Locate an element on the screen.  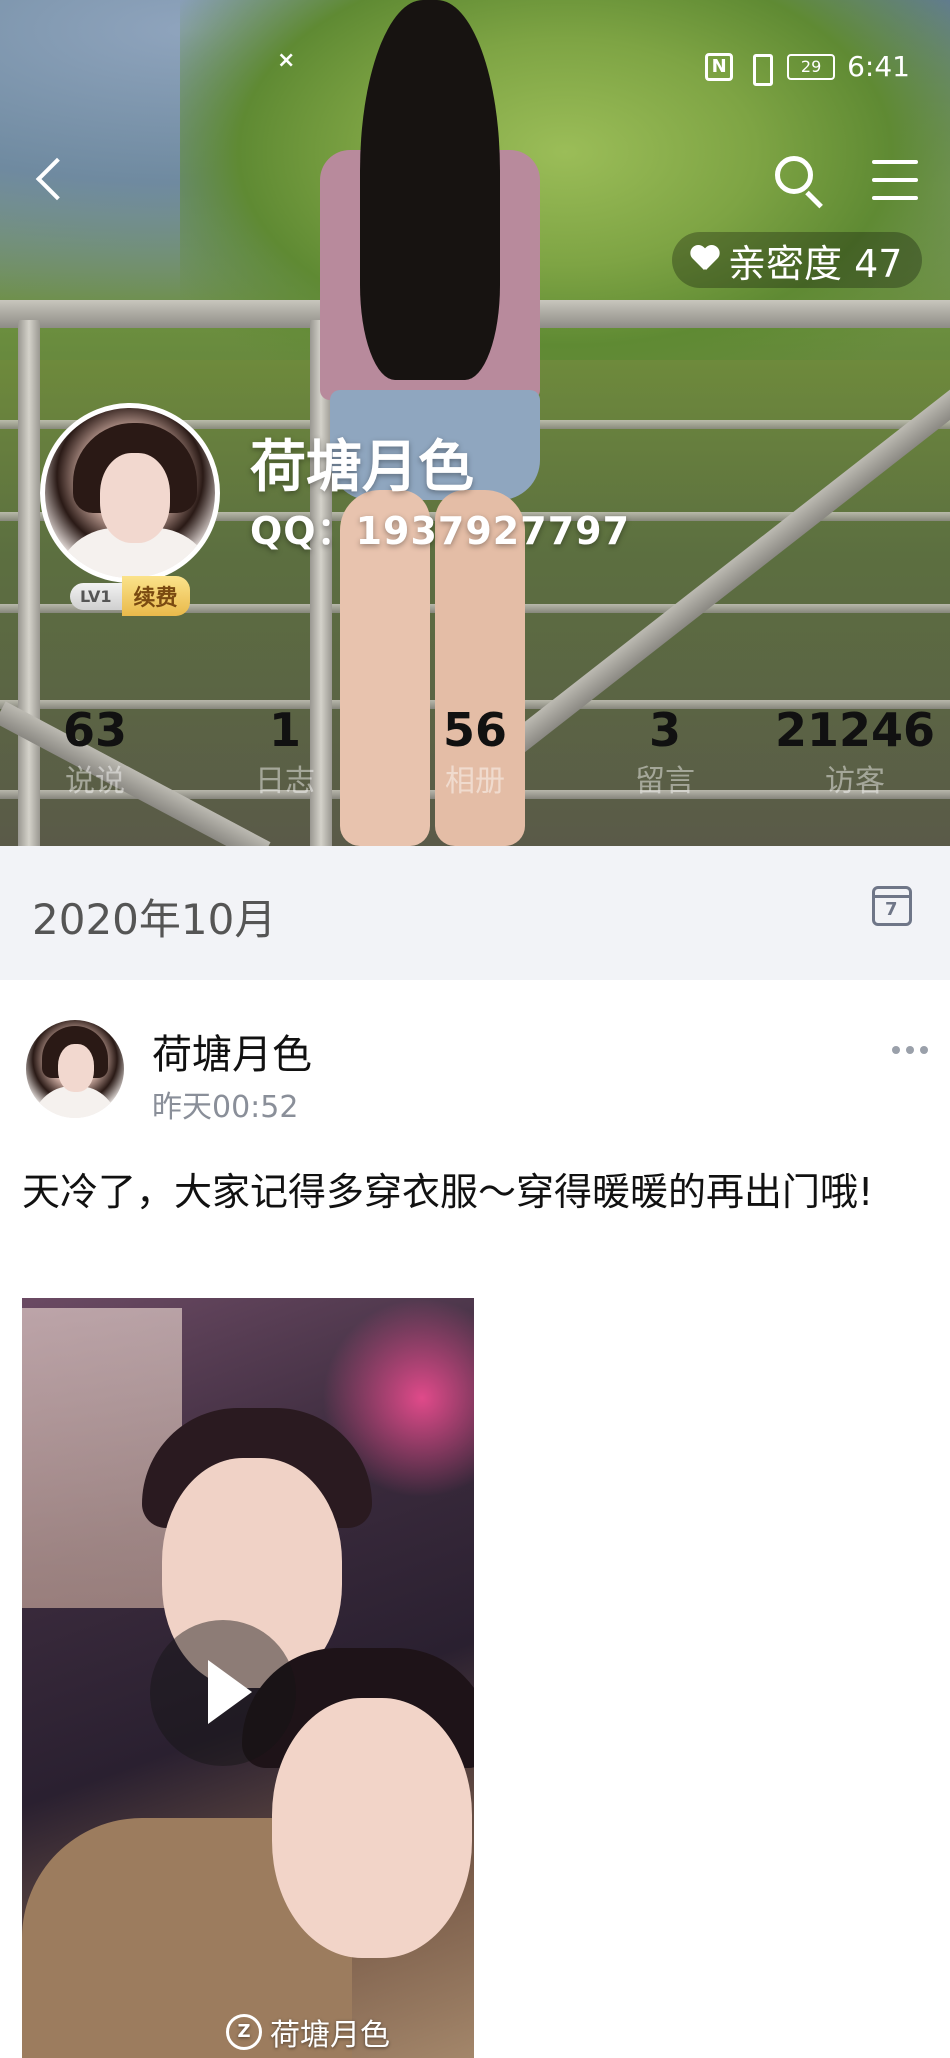
menu-icon is located at coordinates (896, 180).